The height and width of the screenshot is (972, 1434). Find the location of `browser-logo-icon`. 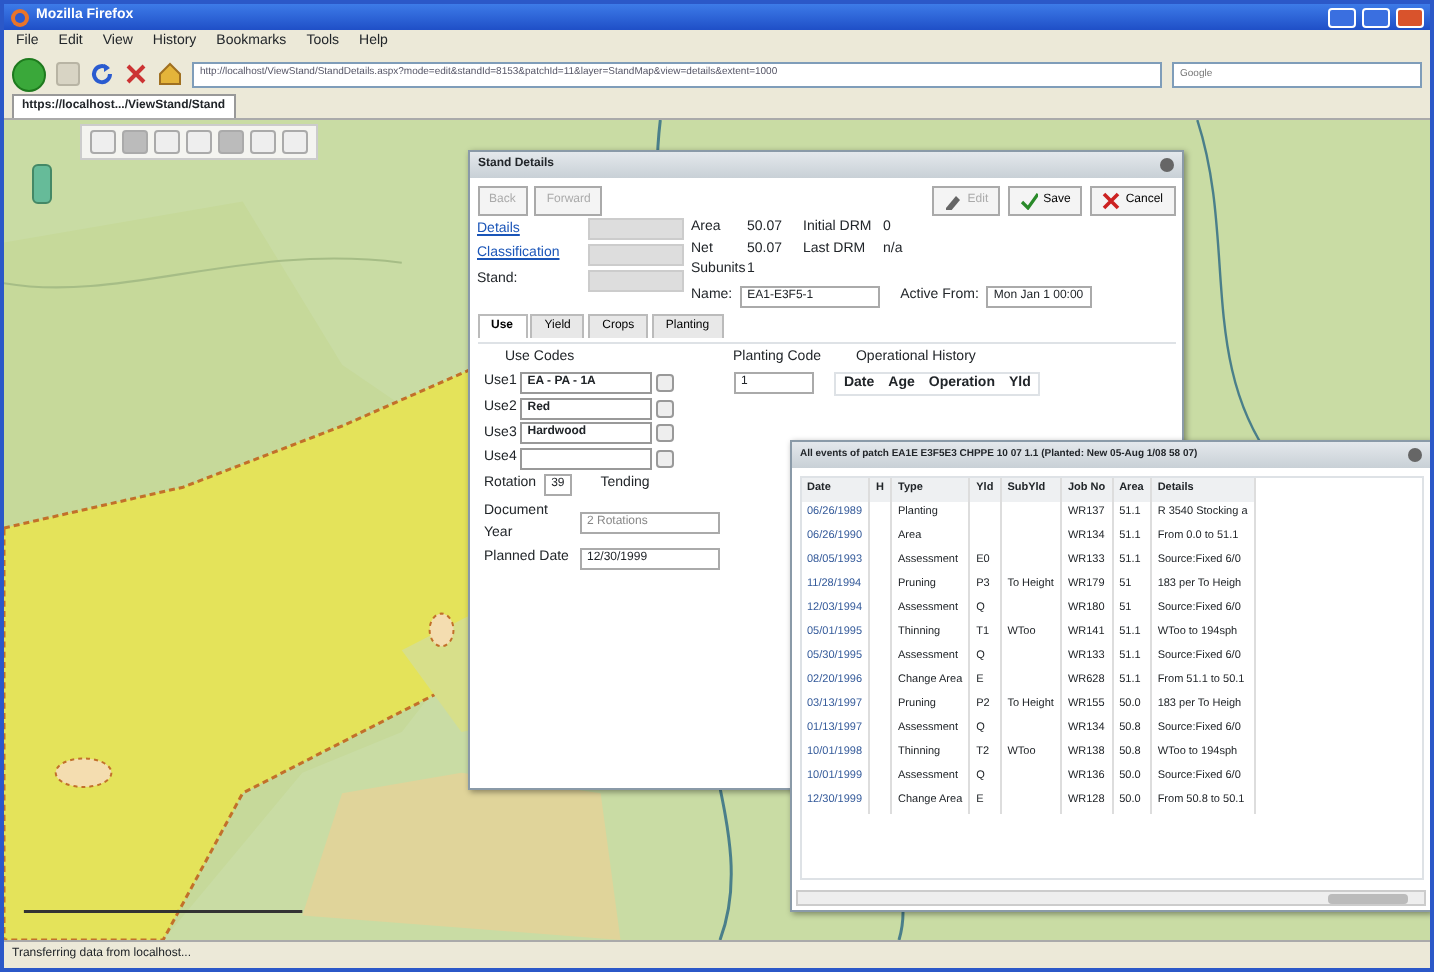

browser-logo-icon is located at coordinates (20, 17).